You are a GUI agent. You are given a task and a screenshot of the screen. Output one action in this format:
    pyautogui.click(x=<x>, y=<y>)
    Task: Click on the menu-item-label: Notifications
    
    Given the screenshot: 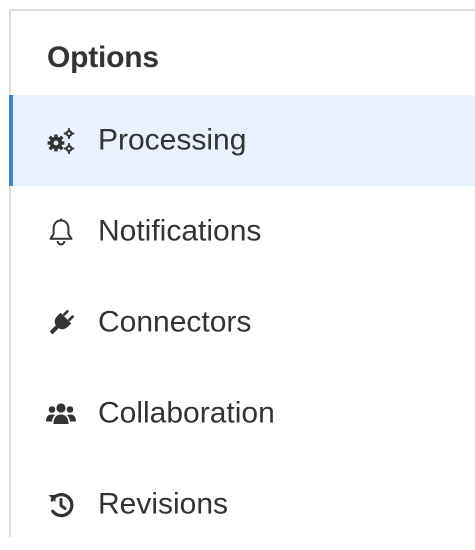 What is the action you would take?
    pyautogui.click(x=180, y=230)
    